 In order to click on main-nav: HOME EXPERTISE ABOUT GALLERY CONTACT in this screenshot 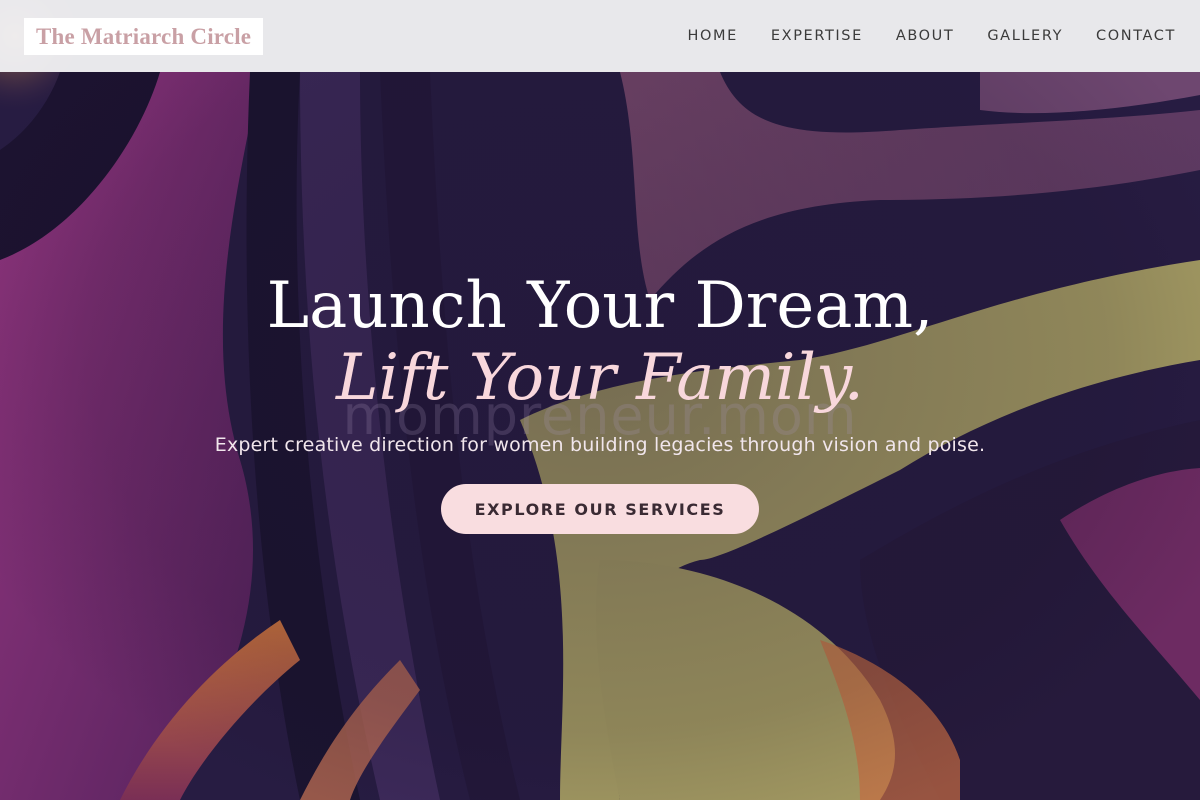, I will do `click(932, 36)`.